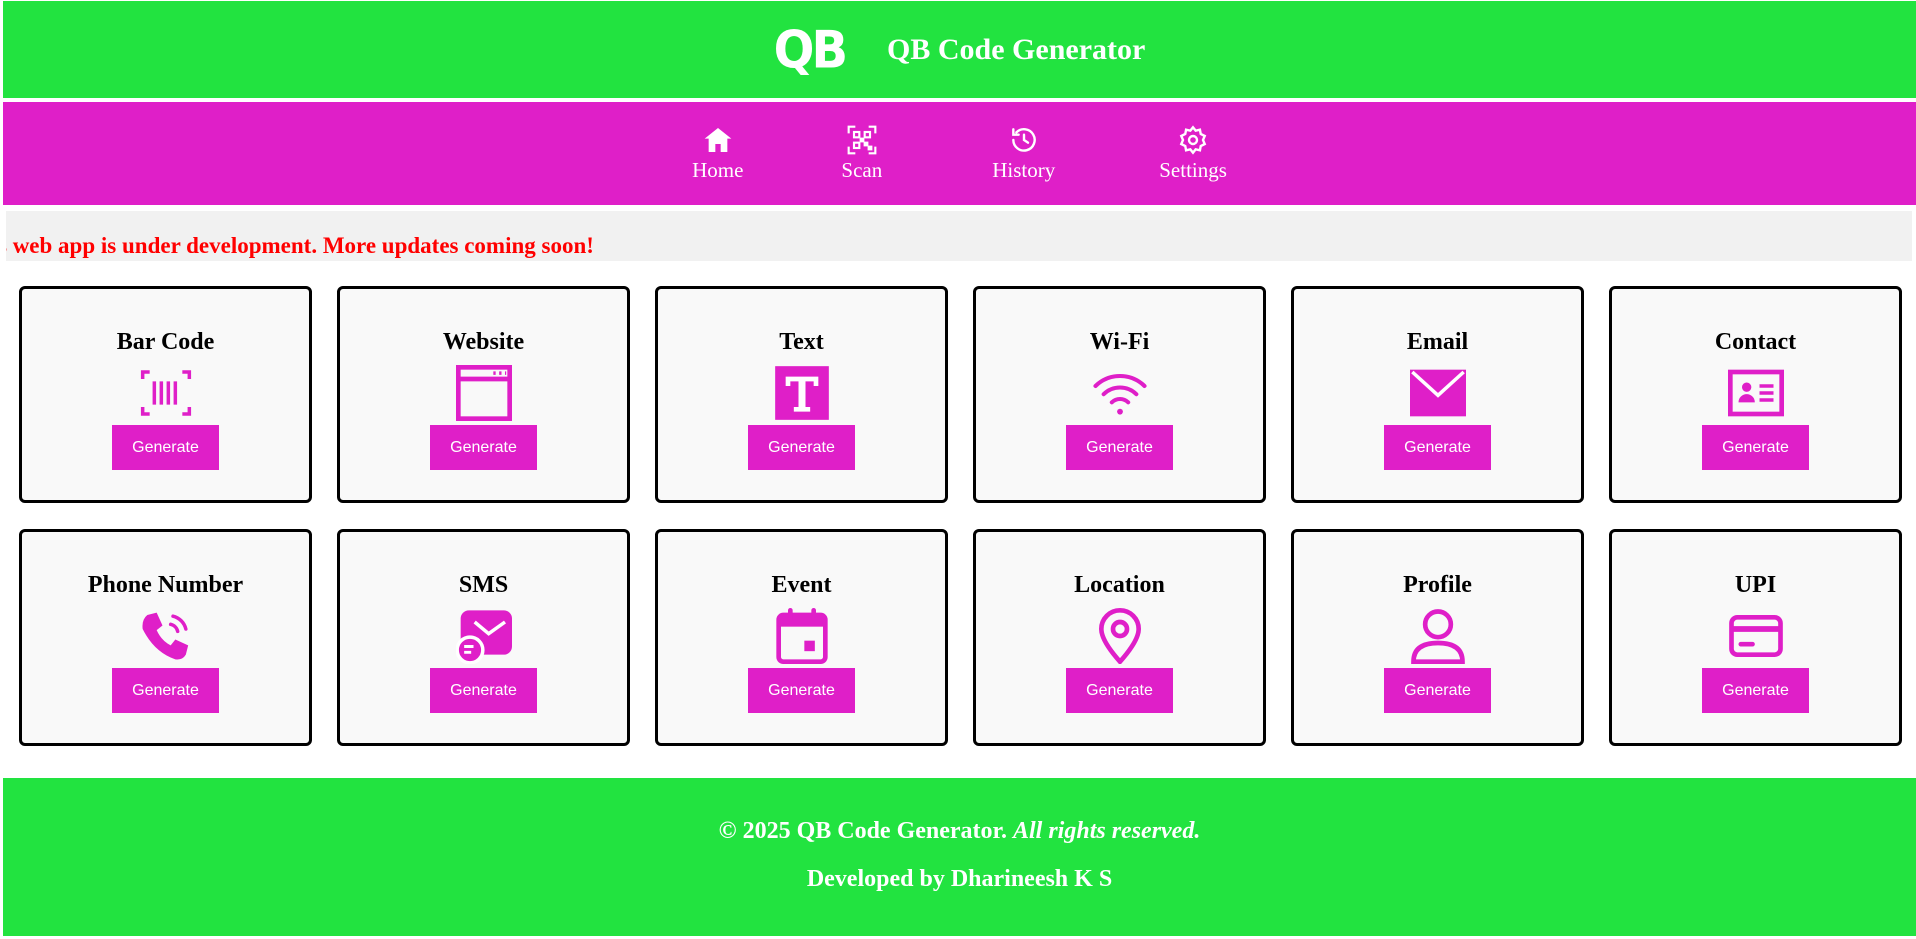  What do you see at coordinates (801, 585) in the screenshot?
I see `card-title: Event` at bounding box center [801, 585].